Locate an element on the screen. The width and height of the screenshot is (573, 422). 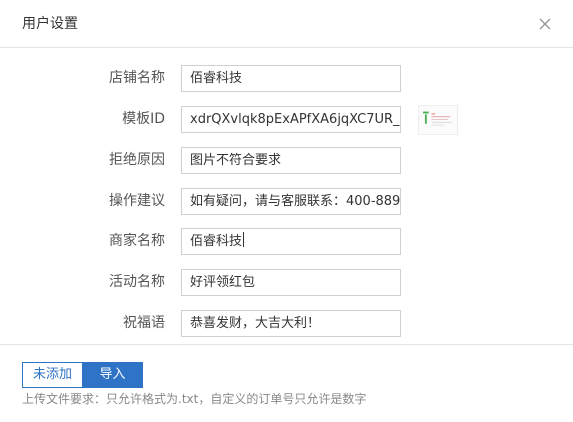
dialog-title: 用户设置 is located at coordinates (50, 24).